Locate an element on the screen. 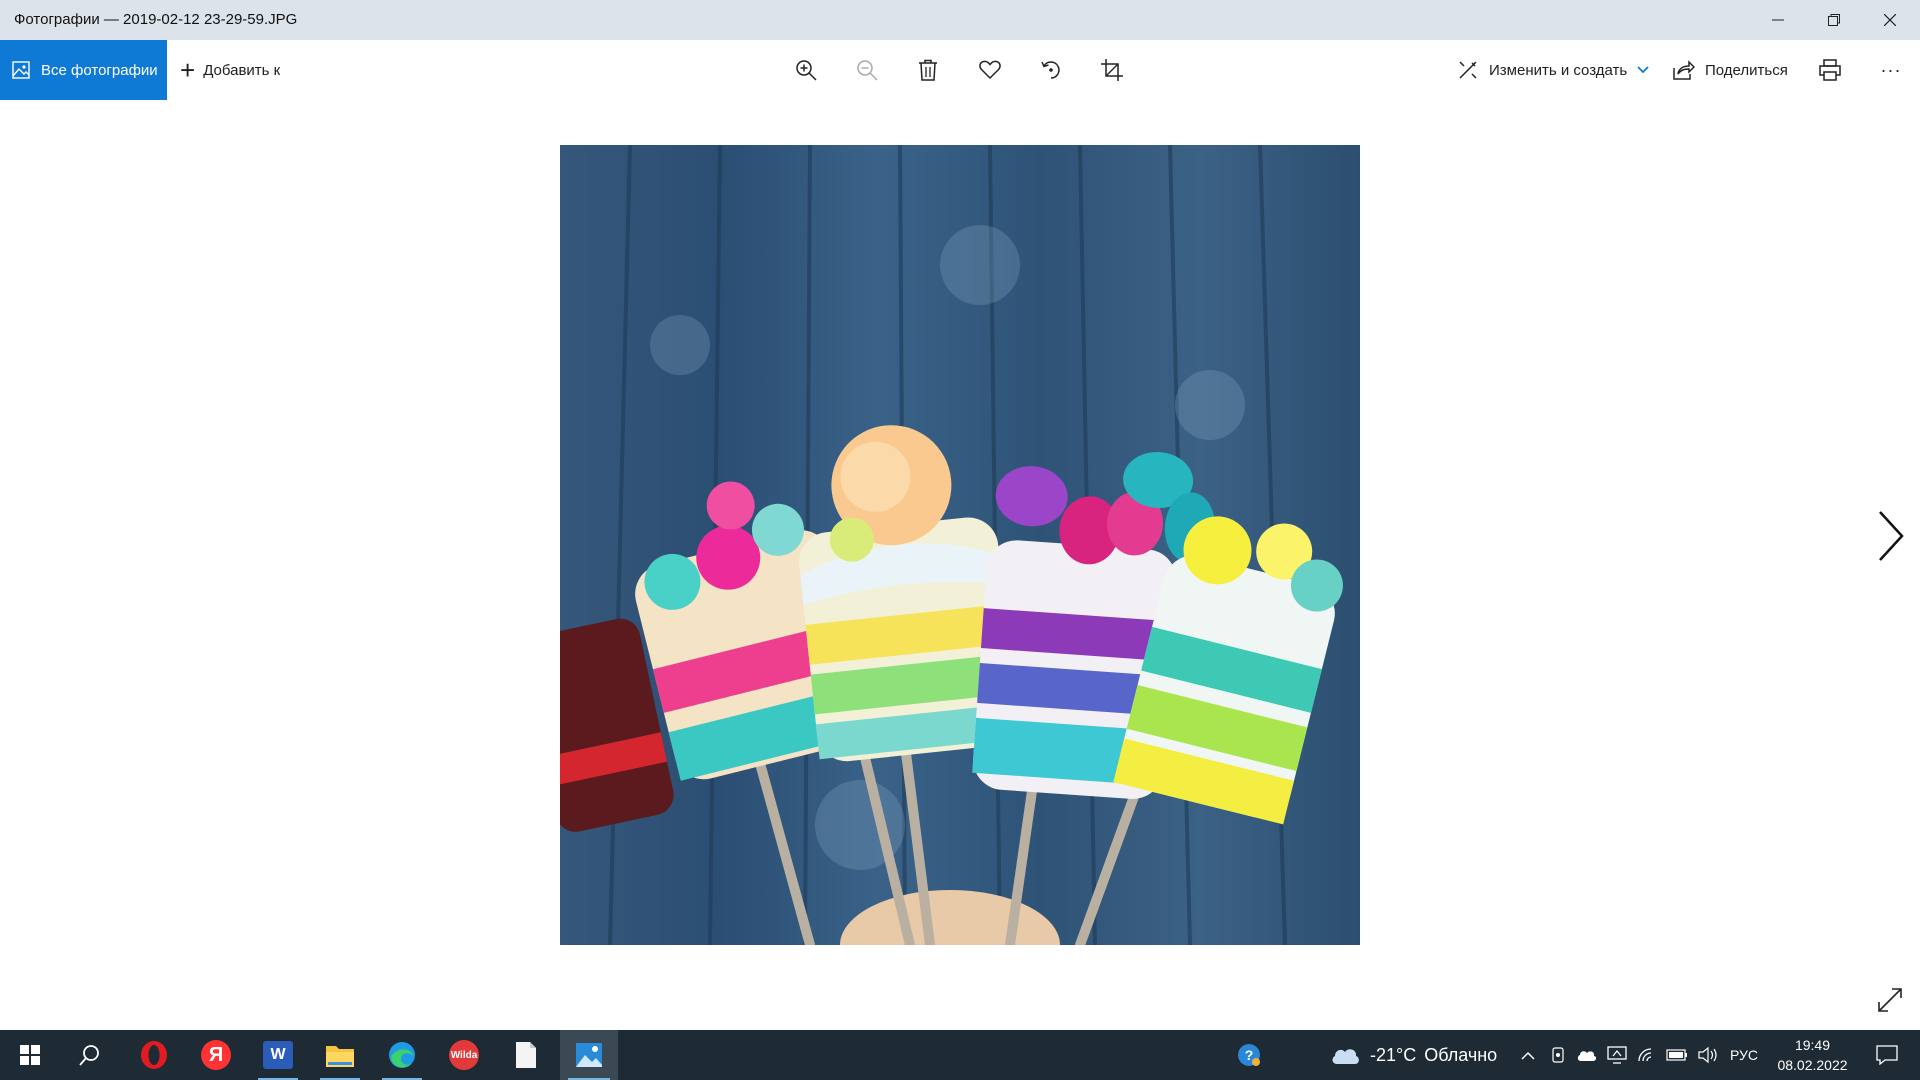 The height and width of the screenshot is (1080, 1920). expand-icon is located at coordinates (1890, 1000).